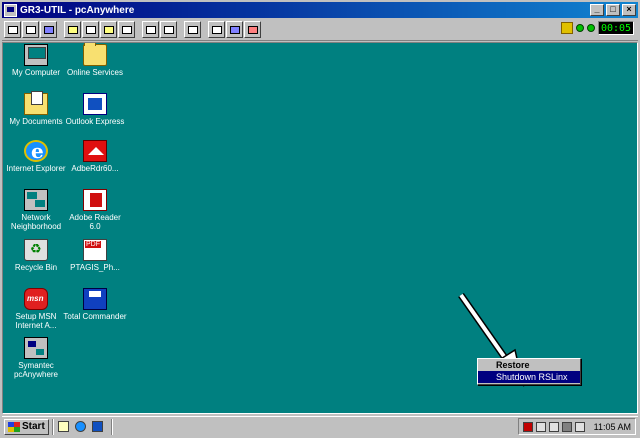 The height and width of the screenshot is (438, 640). I want to click on quicklaunch-internet-explorer, so click(81, 427).